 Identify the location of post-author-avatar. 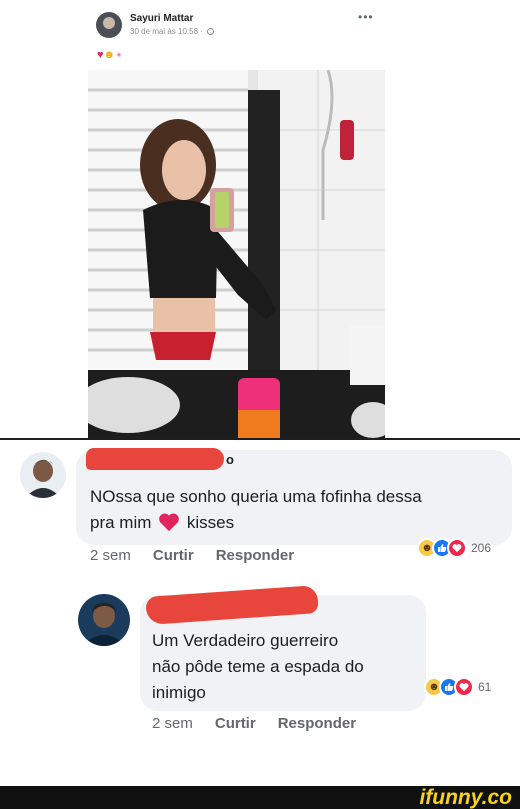
(109, 25).